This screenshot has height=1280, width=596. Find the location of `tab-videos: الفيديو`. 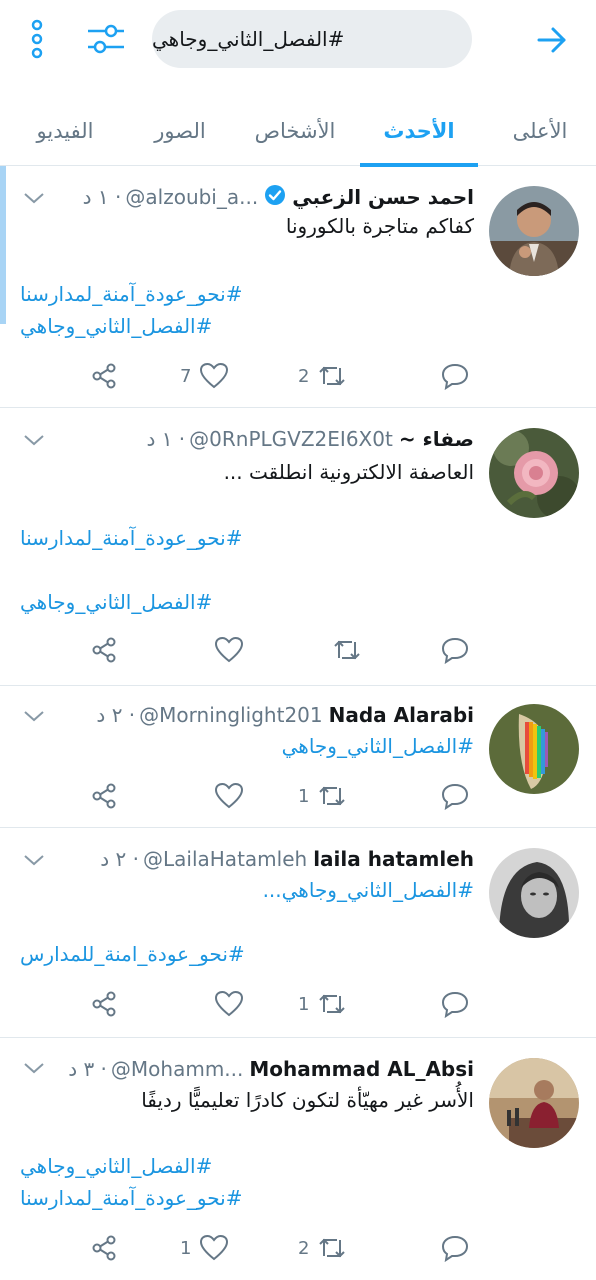

tab-videos: الفيديو is located at coordinates (65, 131).